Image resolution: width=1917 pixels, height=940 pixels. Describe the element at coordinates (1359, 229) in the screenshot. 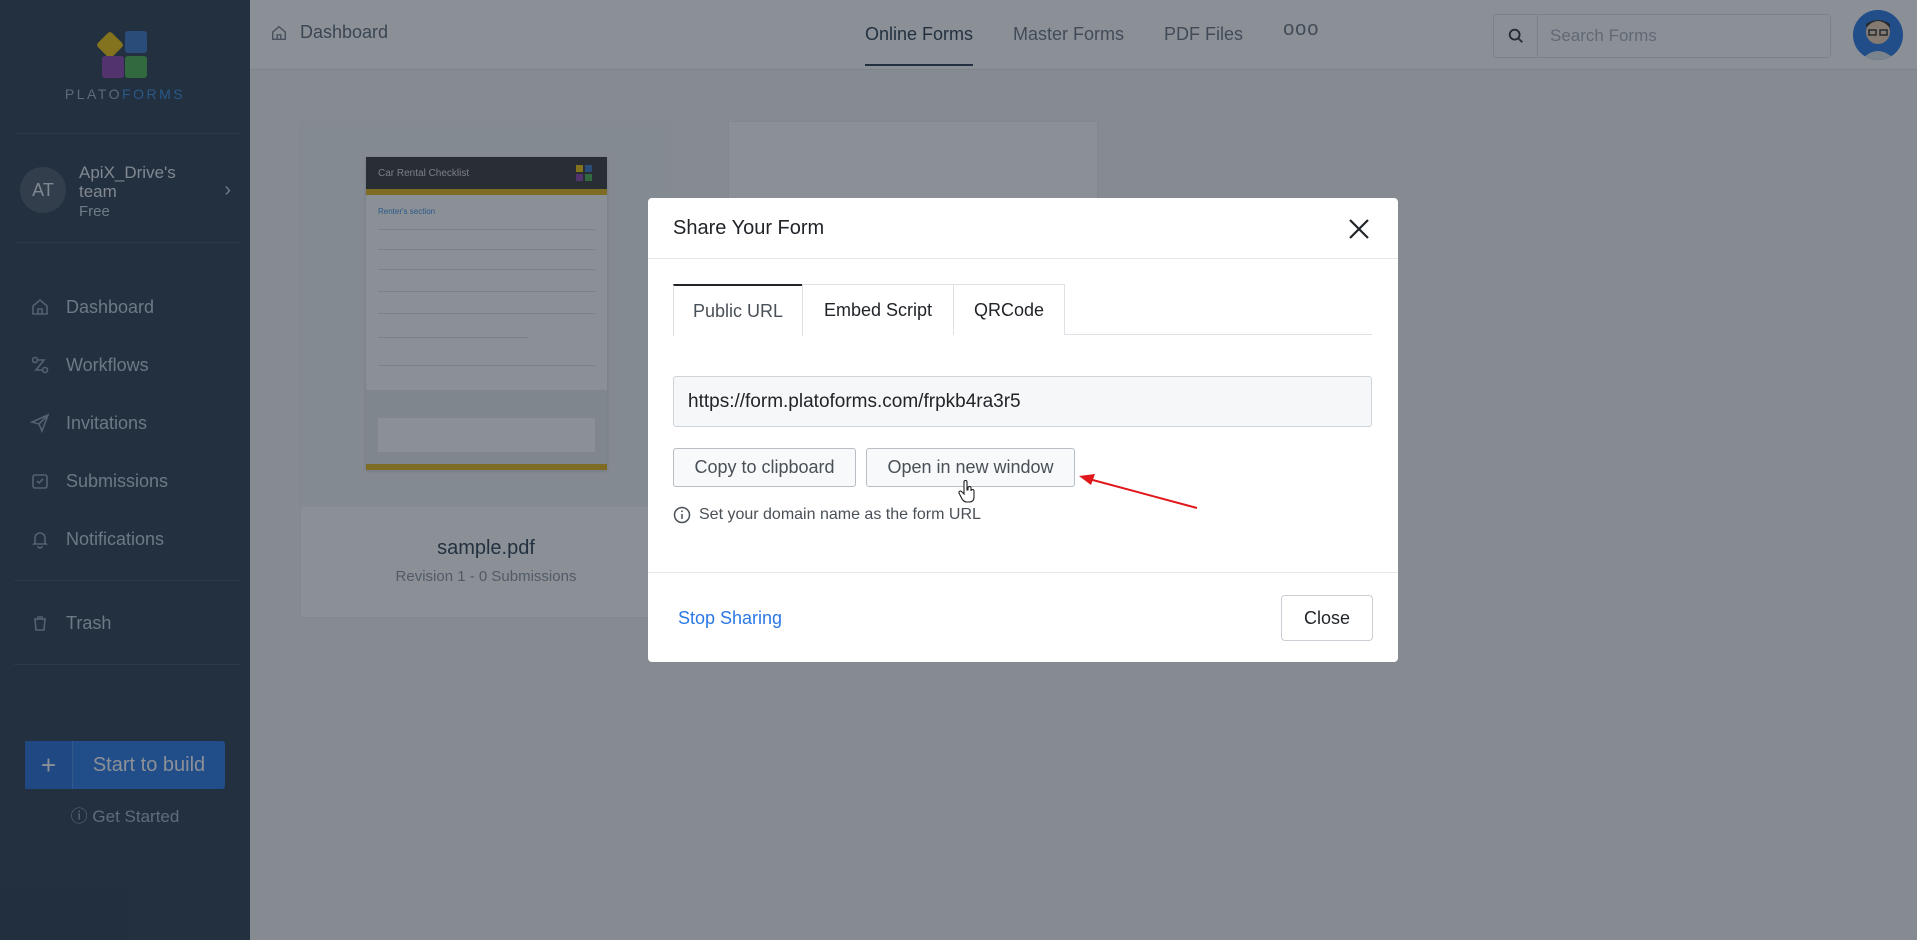

I see `close-icon` at that location.